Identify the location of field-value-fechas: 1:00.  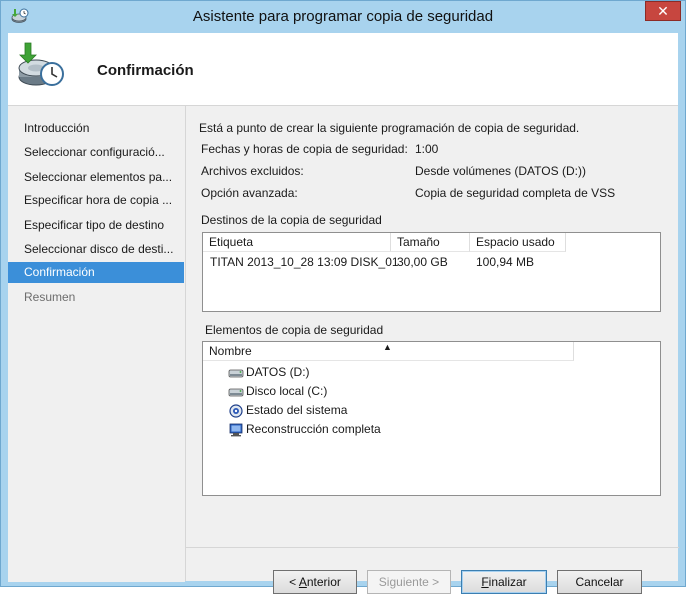
(427, 149).